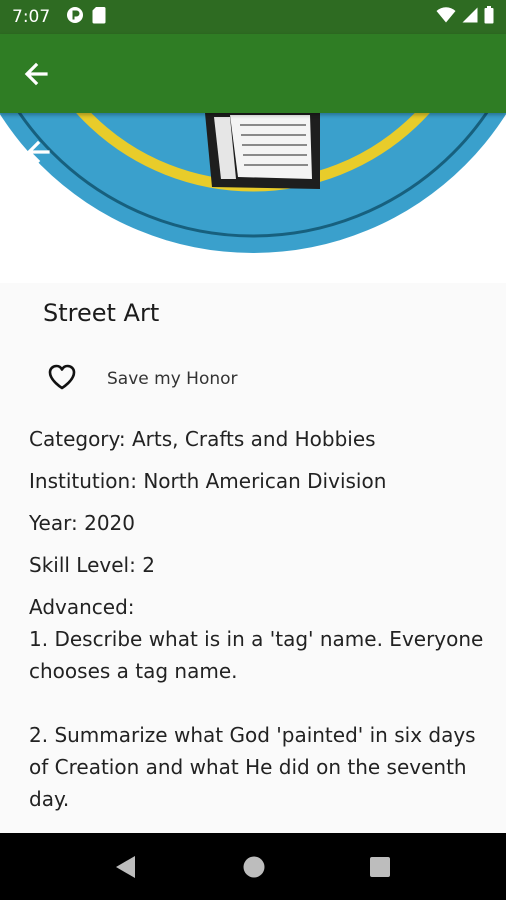 This screenshot has width=506, height=900. I want to click on wifi-icon, so click(446, 17).